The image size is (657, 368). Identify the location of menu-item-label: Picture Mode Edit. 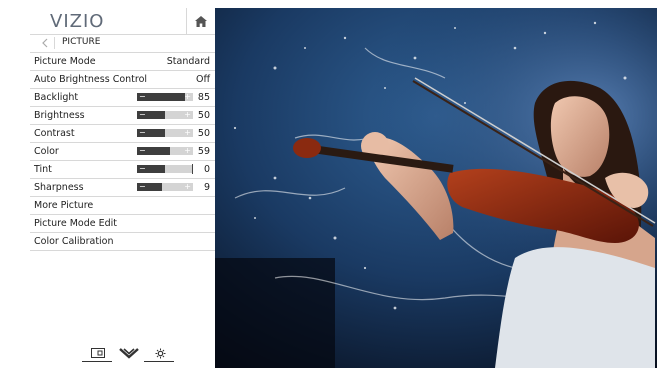
(75, 223).